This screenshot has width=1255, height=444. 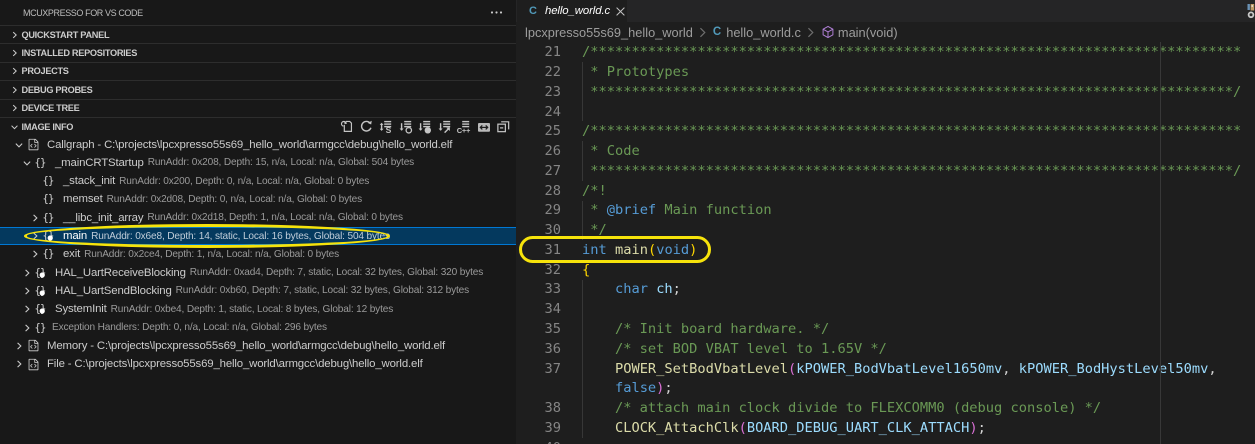 I want to click on editor-action-icon, so click(x=1251, y=11).